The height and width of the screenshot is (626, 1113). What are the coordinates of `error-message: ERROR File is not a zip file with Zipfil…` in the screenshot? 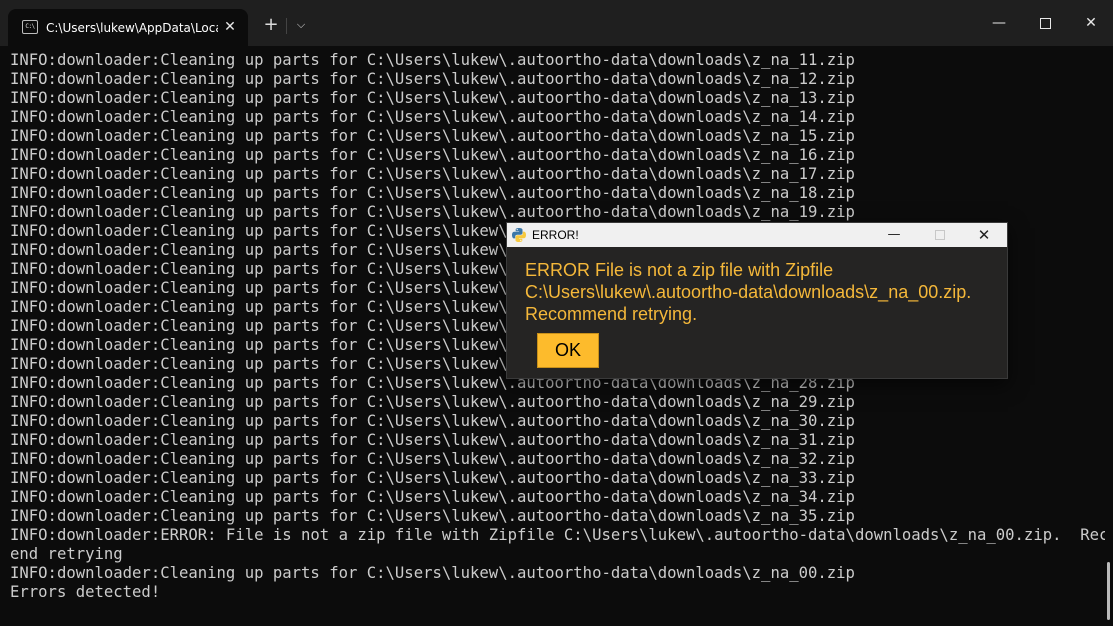 It's located at (762, 292).